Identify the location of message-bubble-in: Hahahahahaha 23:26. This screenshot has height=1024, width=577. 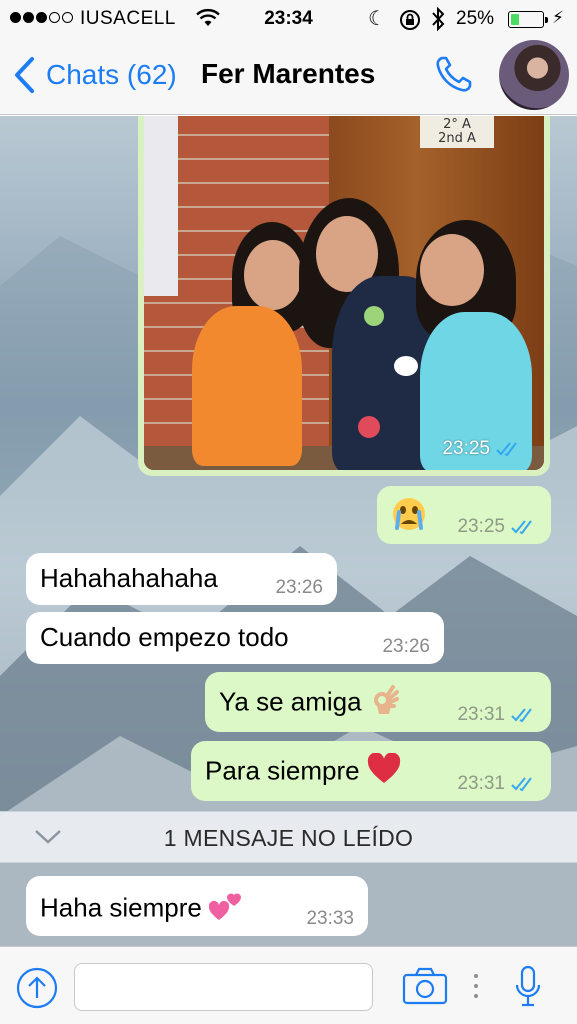
(181, 579).